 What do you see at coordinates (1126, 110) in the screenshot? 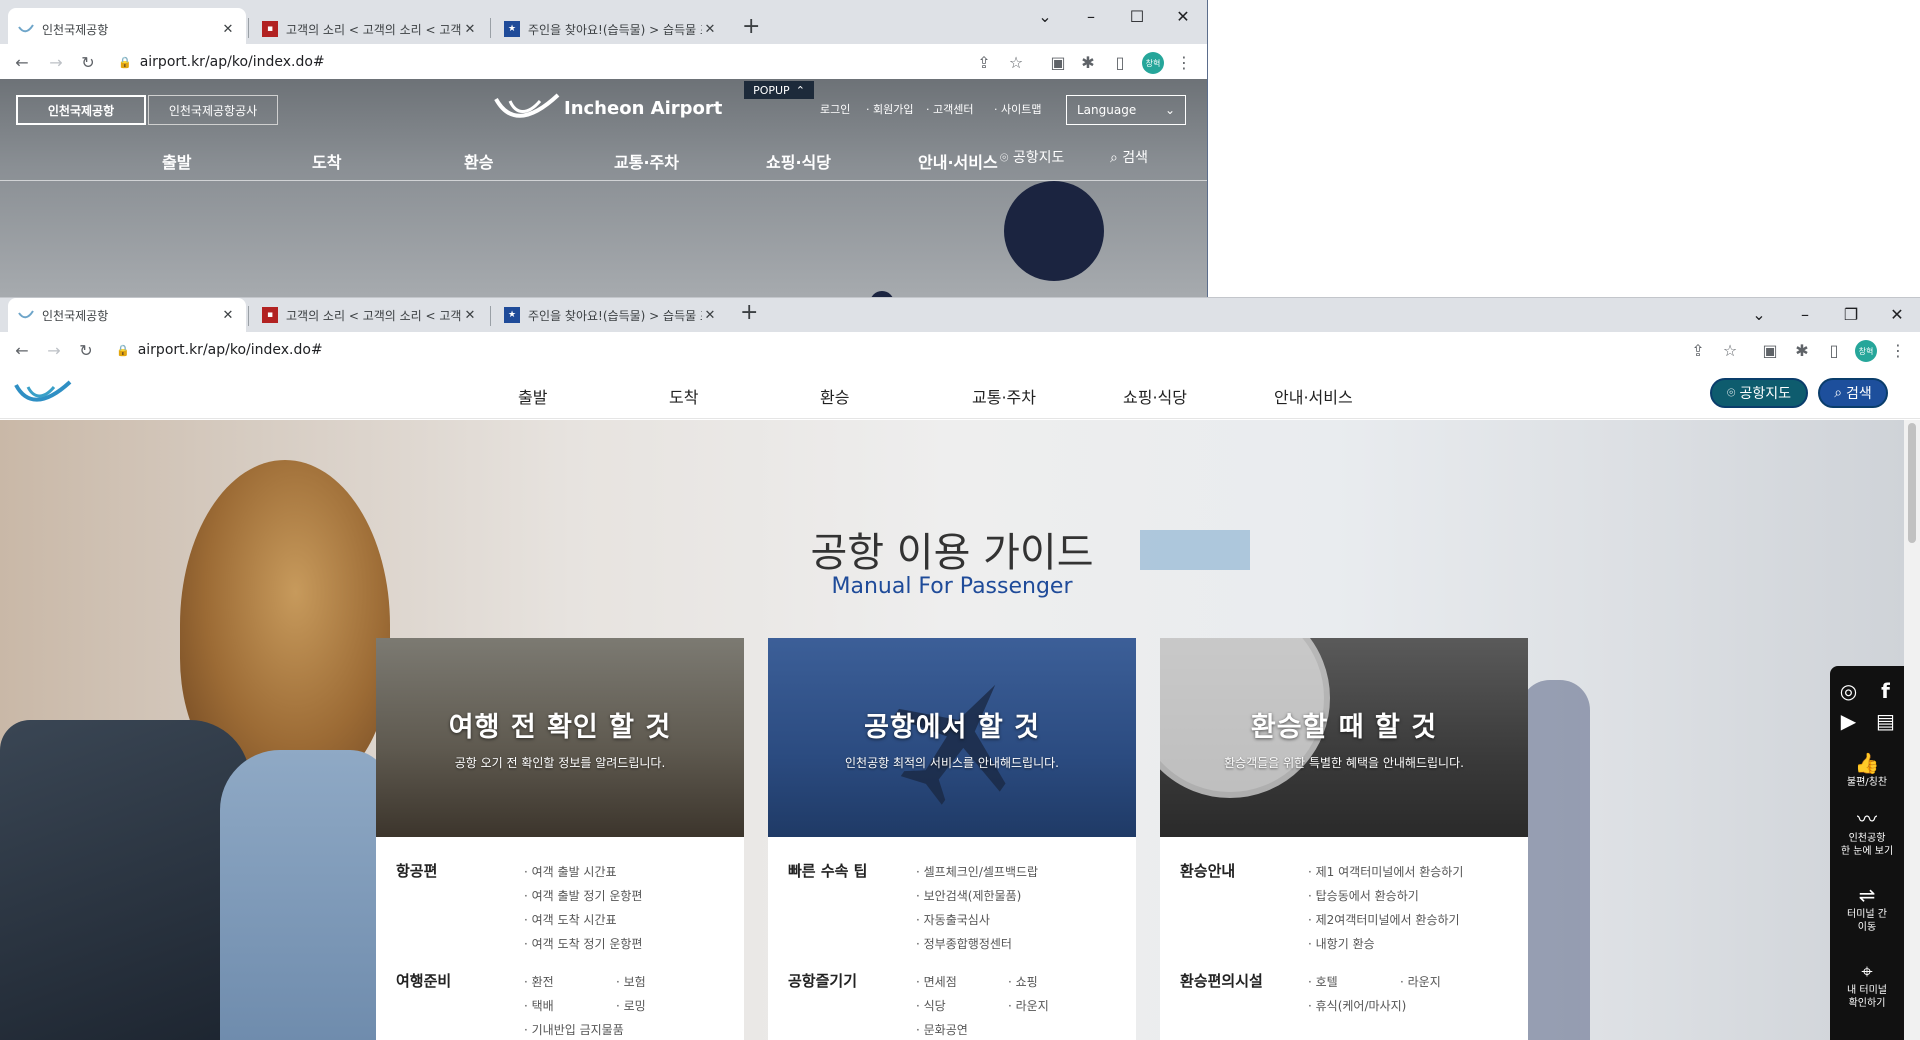
I see `language-select: Language ⌄` at bounding box center [1126, 110].